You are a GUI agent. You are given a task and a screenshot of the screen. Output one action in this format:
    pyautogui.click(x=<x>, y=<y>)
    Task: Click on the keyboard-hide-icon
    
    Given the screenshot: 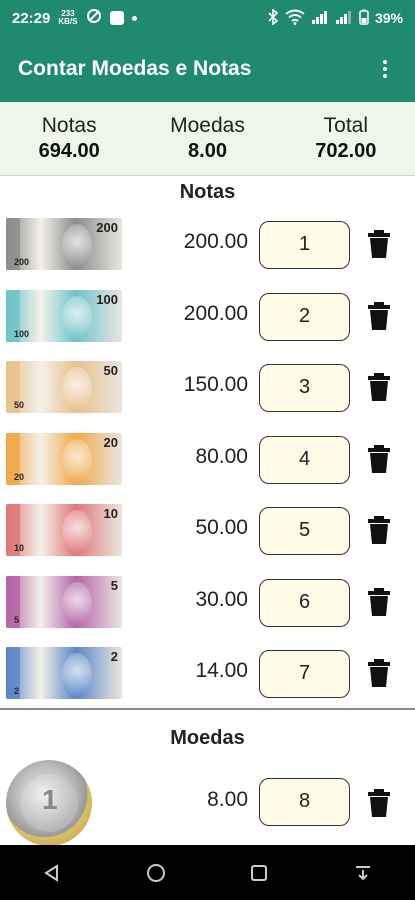 What is the action you would take?
    pyautogui.click(x=363, y=873)
    